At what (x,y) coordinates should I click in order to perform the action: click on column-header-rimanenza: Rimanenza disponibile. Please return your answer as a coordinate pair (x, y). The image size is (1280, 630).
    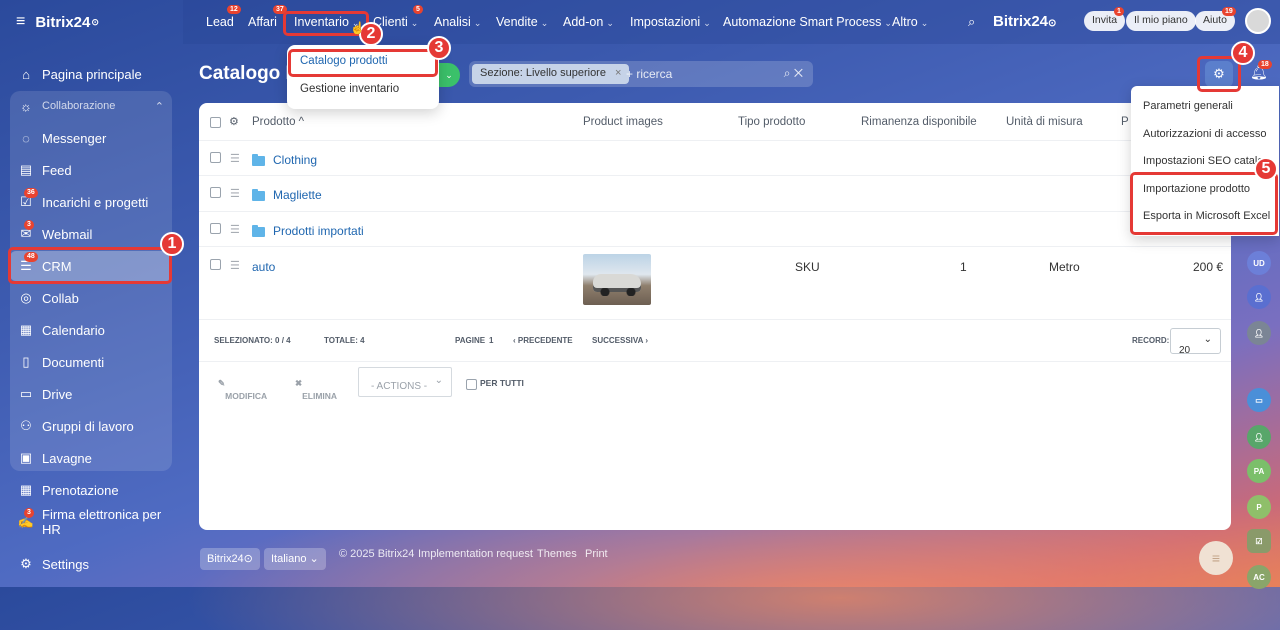
    Looking at the image, I should click on (919, 122).